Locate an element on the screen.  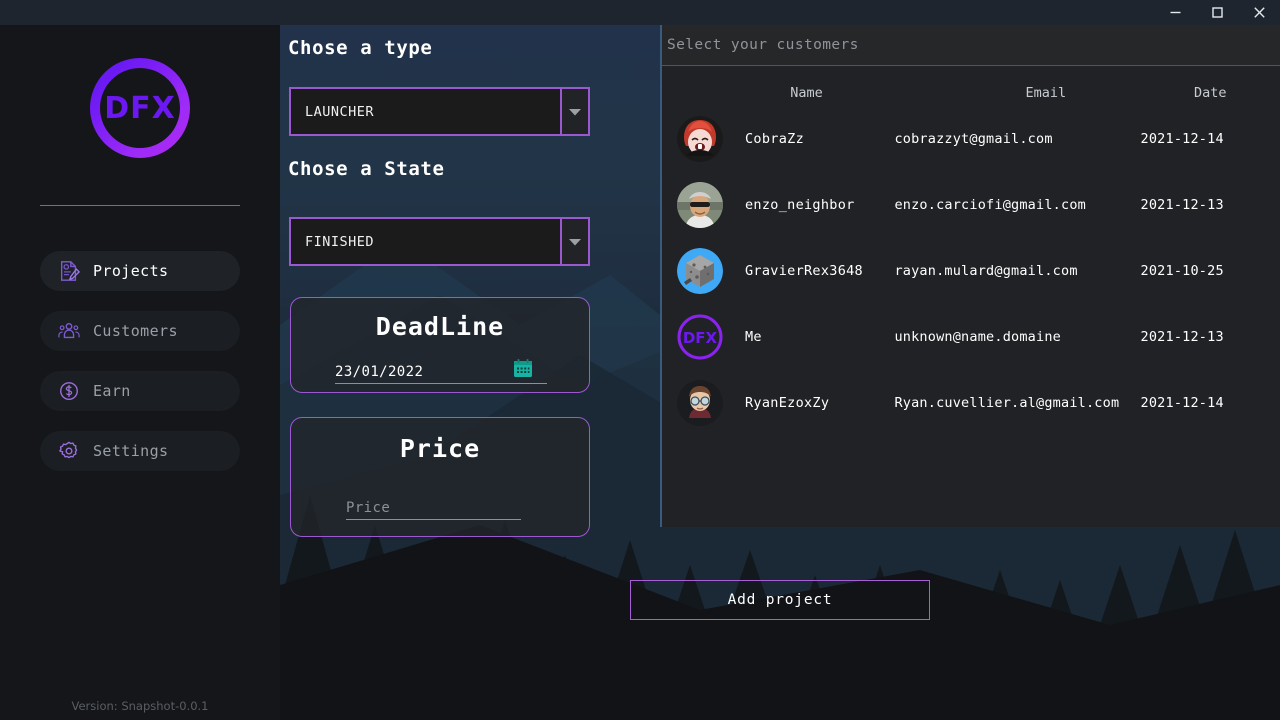
avatar-enzo-icon is located at coordinates (700, 205).